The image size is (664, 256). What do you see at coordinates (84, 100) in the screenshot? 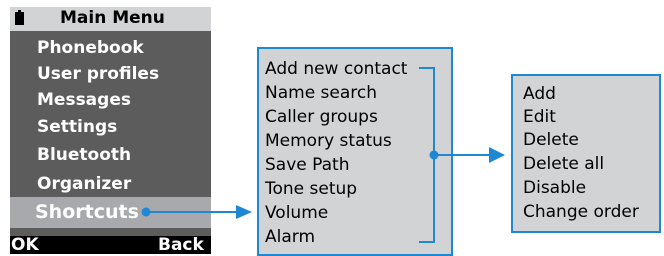
I see `menu-item-messages: Messages` at bounding box center [84, 100].